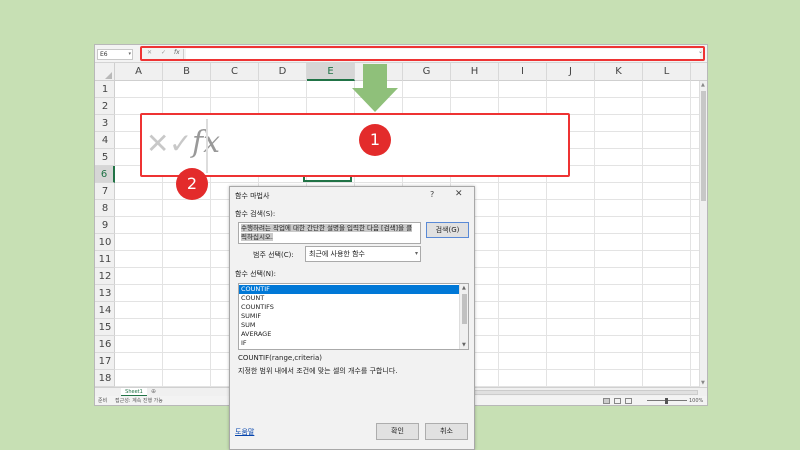 The width and height of the screenshot is (800, 450). I want to click on status-mode: 준비, so click(103, 401).